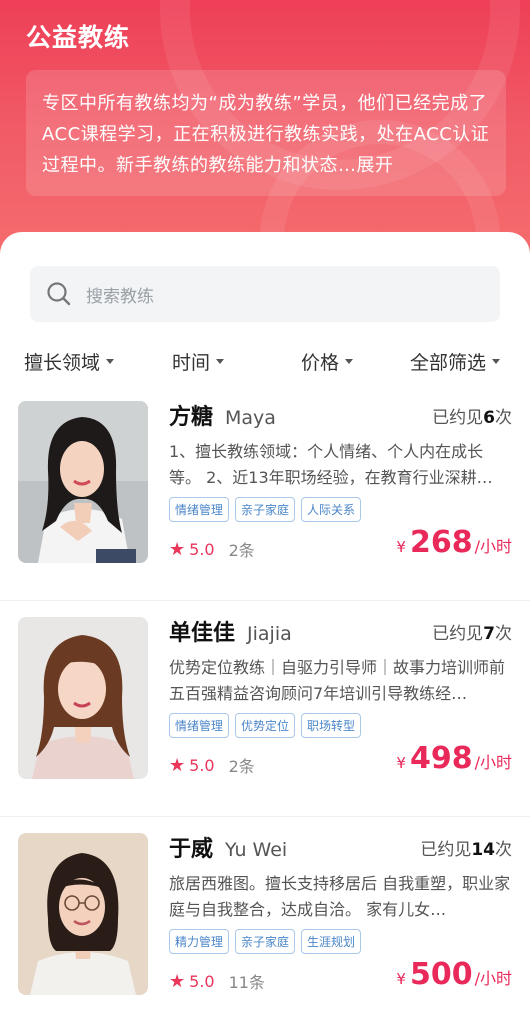 This screenshot has width=530, height=1024. What do you see at coordinates (202, 633) in the screenshot?
I see `coach-name: 单佳佳` at bounding box center [202, 633].